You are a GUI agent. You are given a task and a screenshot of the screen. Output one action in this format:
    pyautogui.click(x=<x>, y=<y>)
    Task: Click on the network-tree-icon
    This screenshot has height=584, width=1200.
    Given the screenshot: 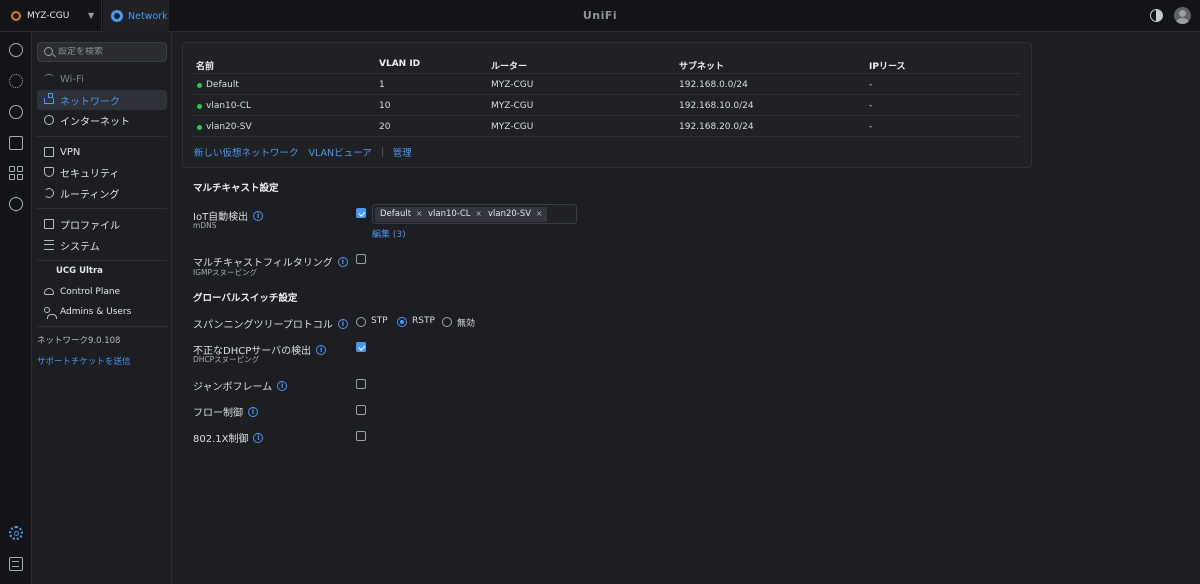 What is the action you would take?
    pyautogui.click(x=49, y=98)
    